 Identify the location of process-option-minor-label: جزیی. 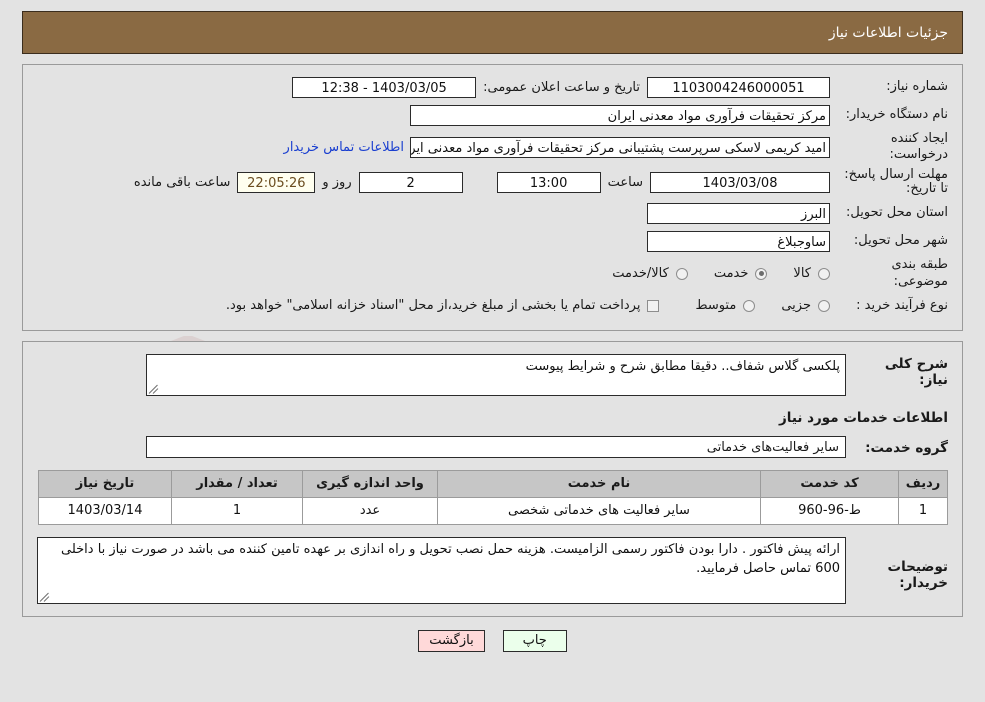
(796, 306).